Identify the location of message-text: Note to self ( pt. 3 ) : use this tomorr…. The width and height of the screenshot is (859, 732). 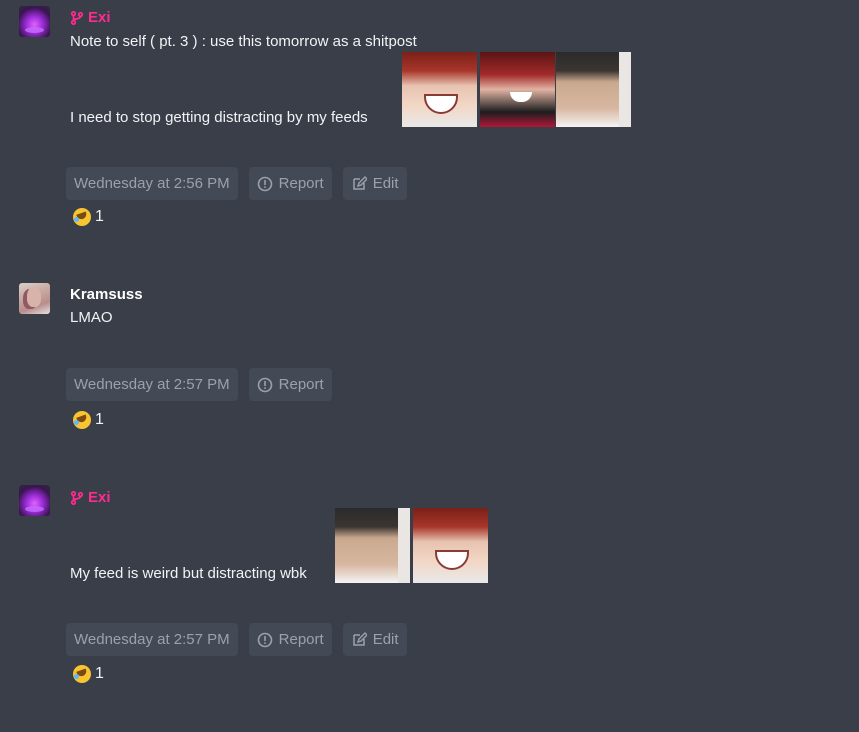
(243, 41).